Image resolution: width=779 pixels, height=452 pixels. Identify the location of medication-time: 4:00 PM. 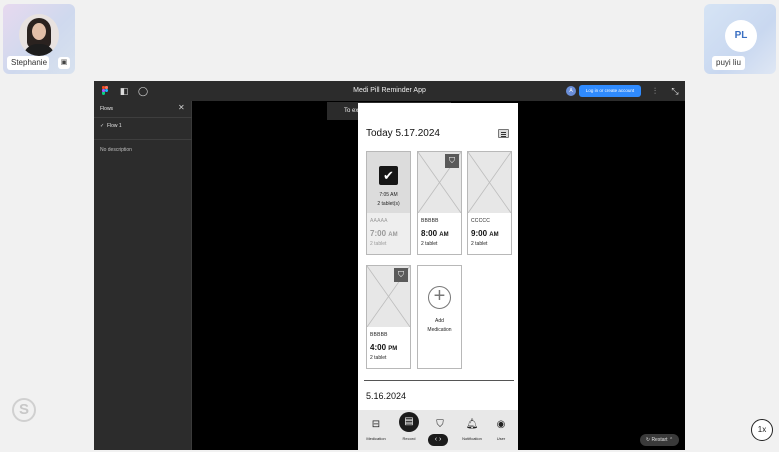
(384, 347).